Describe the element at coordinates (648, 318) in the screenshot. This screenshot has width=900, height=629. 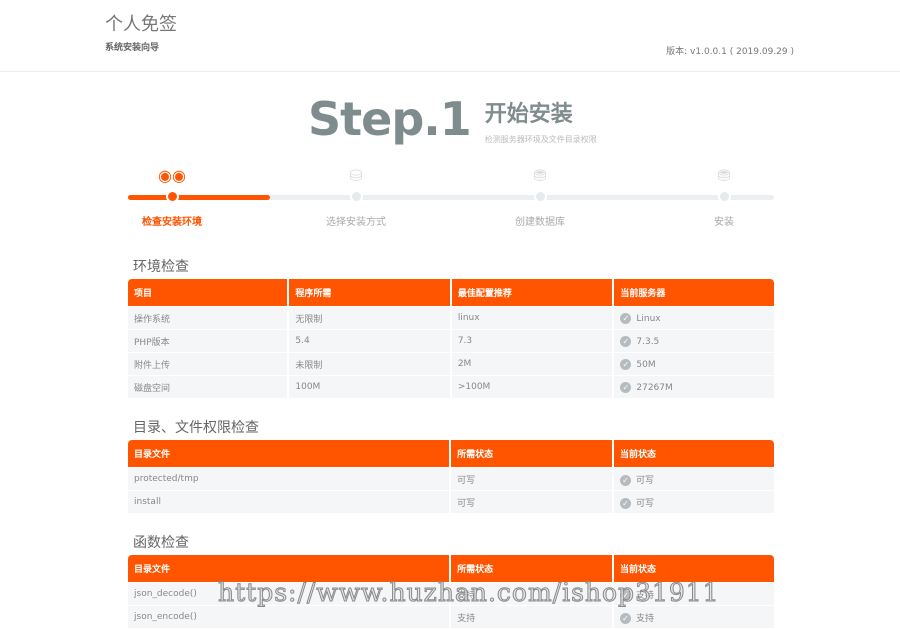
I see `cell-text: Linux` at that location.